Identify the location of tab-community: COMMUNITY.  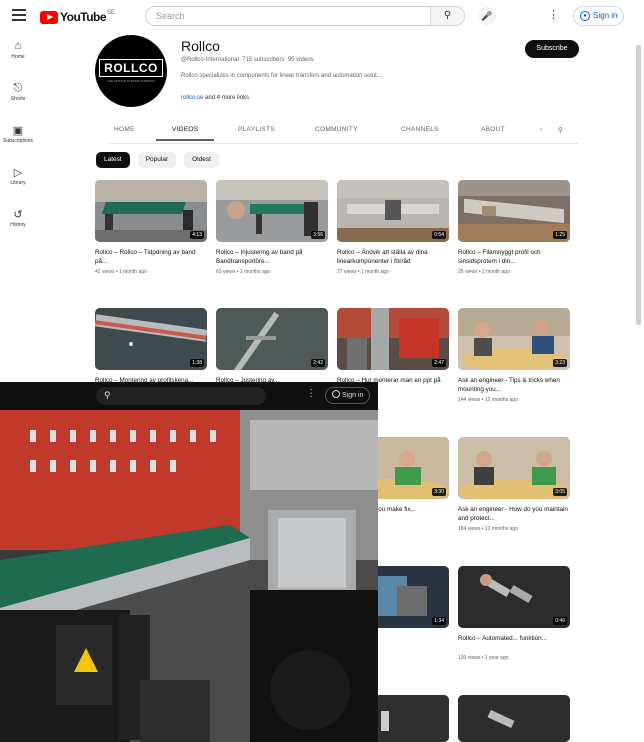
(336, 129).